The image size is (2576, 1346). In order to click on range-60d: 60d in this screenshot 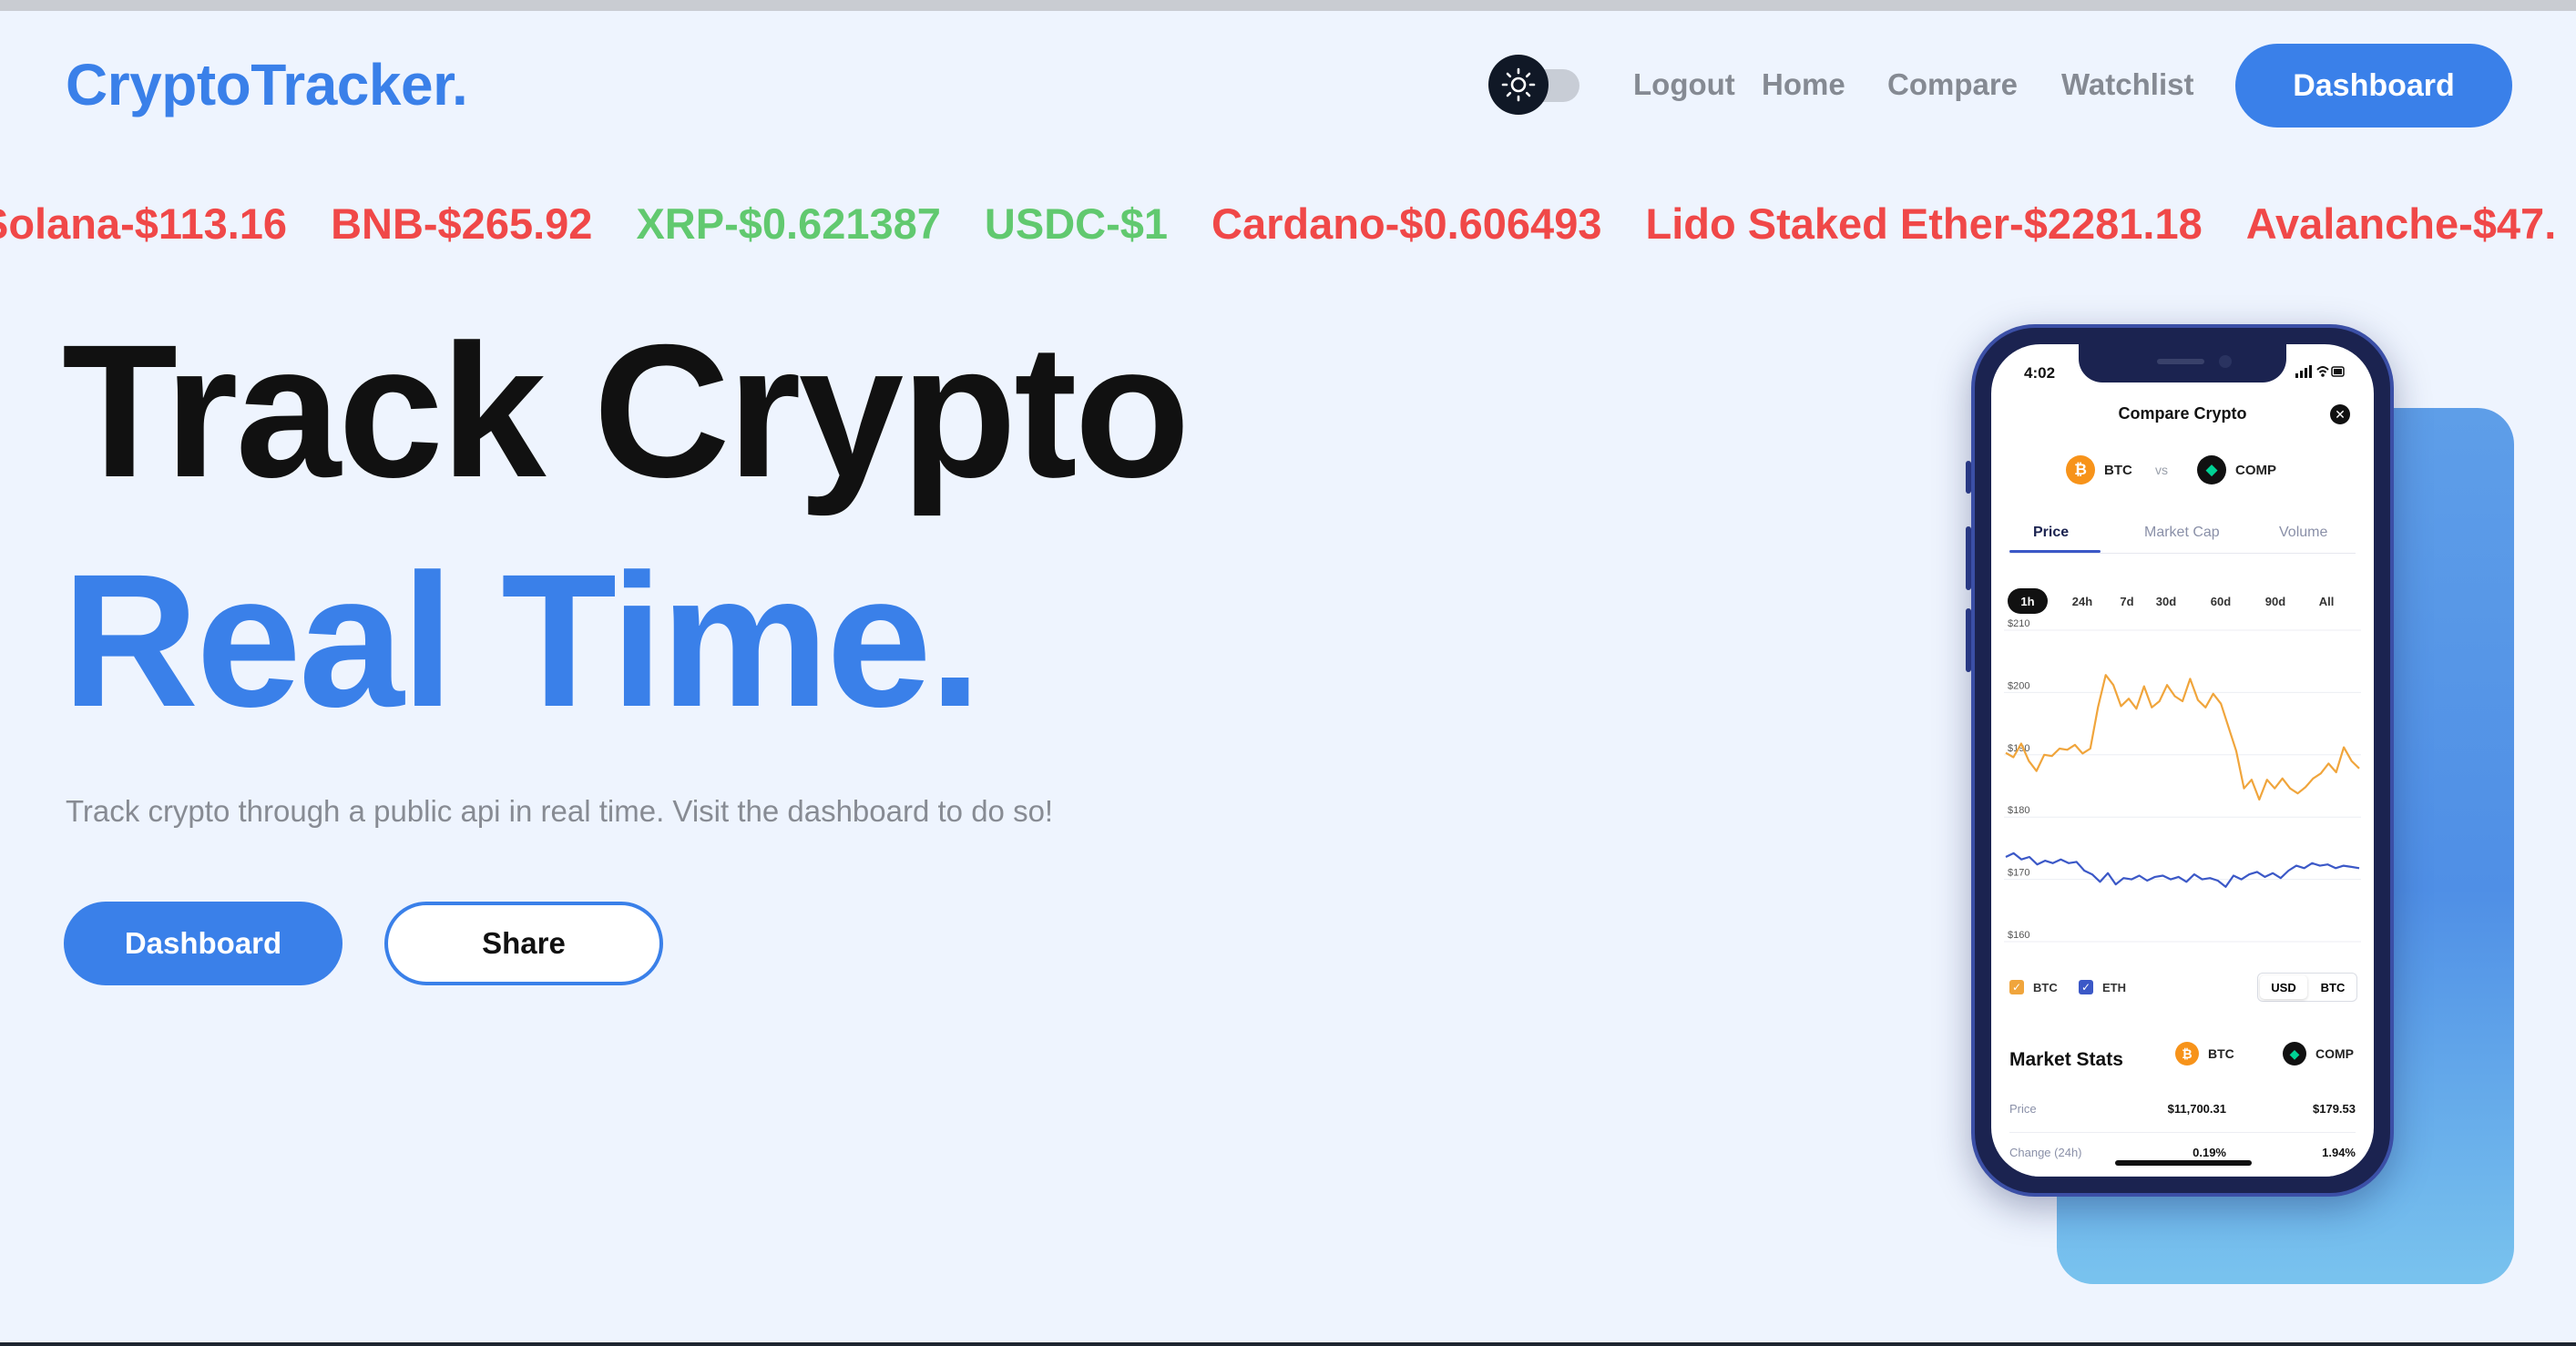, I will do `click(2221, 601)`.